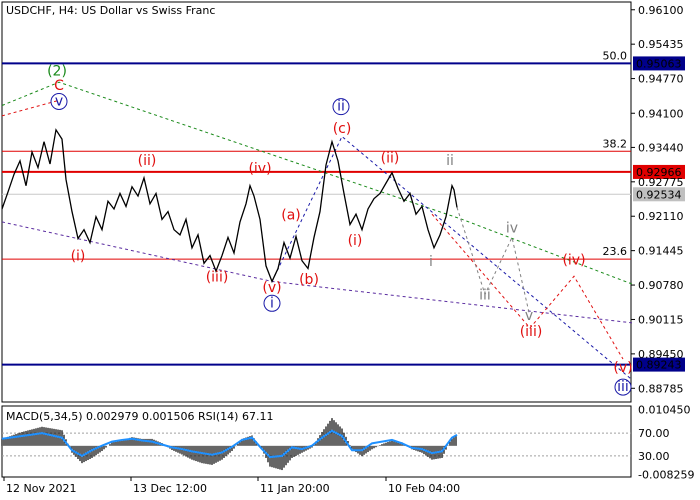 The image size is (700, 500). What do you see at coordinates (291, 215) in the screenshot?
I see `wave-label: (a)` at bounding box center [291, 215].